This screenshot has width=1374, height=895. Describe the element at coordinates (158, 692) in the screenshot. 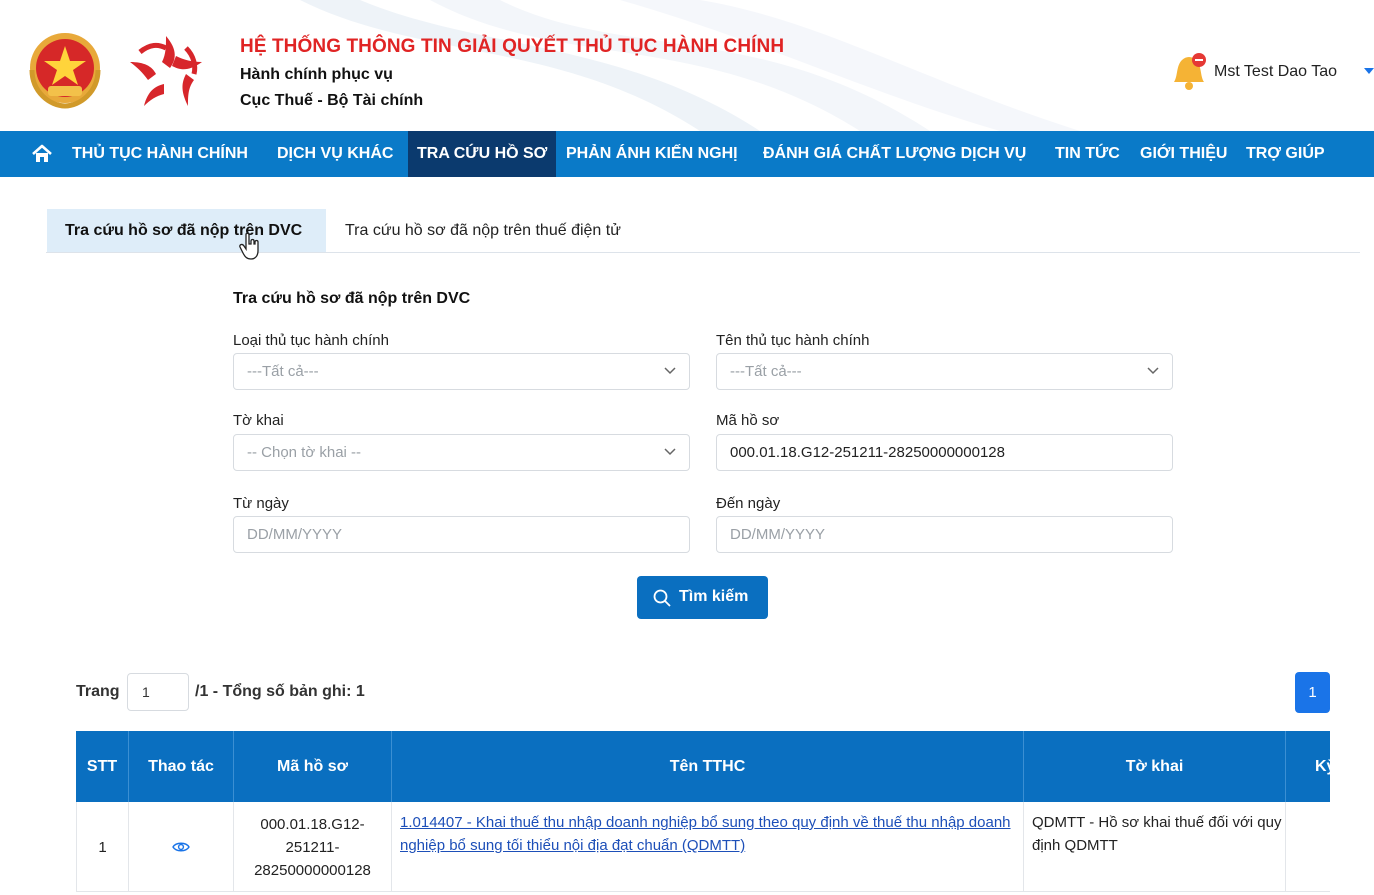

I see `page-input: 1` at that location.